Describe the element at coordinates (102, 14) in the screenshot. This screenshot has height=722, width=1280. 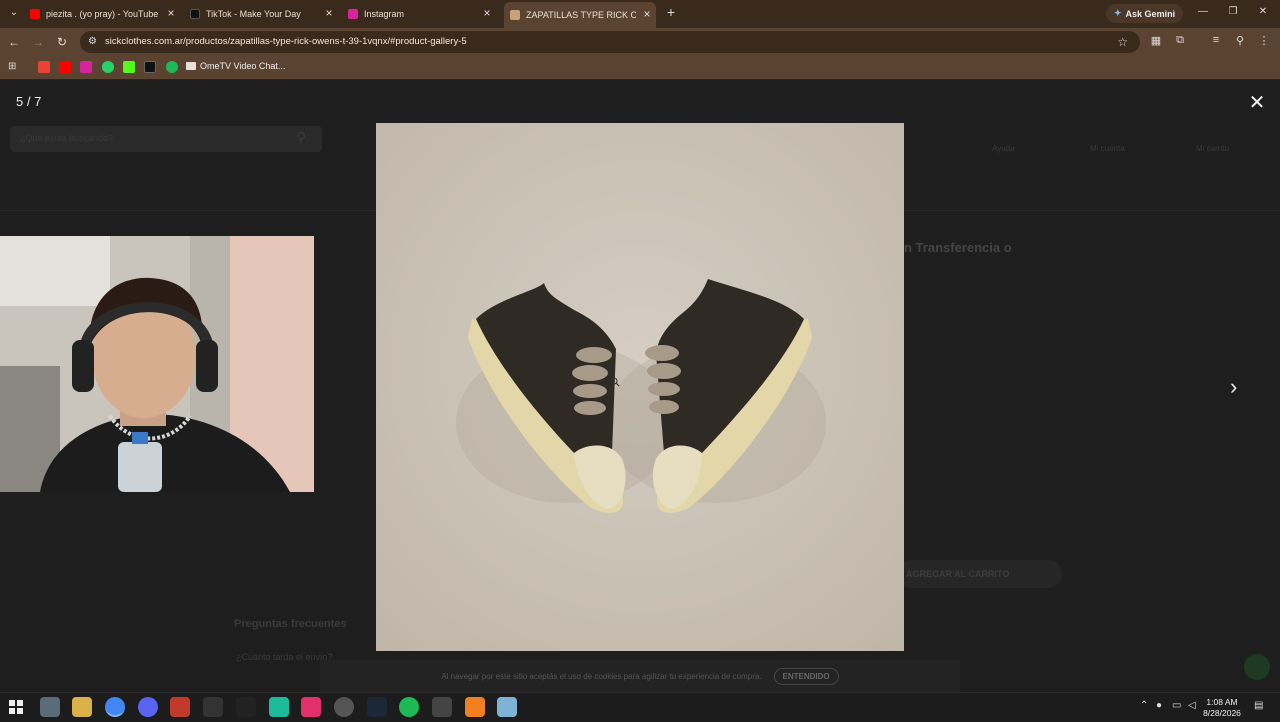
I see `tab-title: piezita . (yo pray) - YouTube` at that location.